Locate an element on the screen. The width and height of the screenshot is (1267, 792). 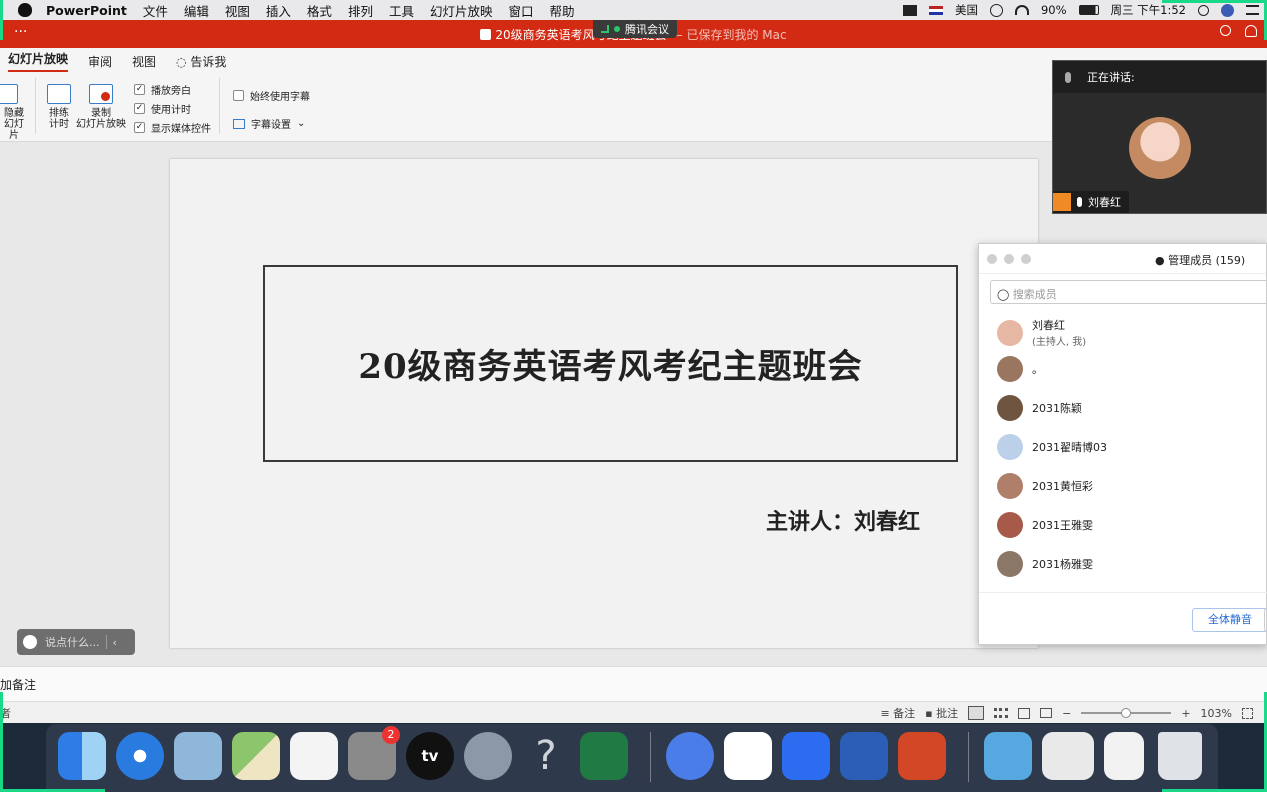
app-diamond-icon is located at coordinates (748, 756).